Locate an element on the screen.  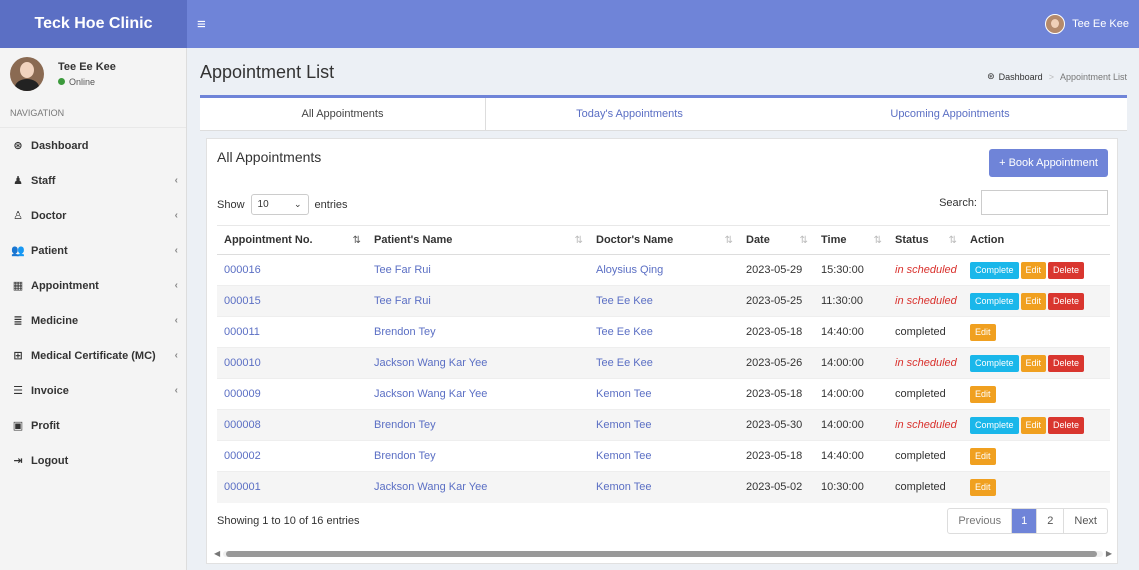
date-value: 2023-05-30 is located at coordinates (774, 425).